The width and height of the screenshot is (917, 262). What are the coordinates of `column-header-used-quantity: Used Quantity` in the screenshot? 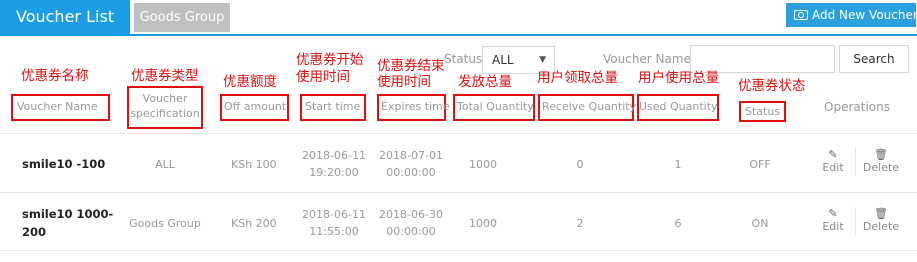 It's located at (678, 107).